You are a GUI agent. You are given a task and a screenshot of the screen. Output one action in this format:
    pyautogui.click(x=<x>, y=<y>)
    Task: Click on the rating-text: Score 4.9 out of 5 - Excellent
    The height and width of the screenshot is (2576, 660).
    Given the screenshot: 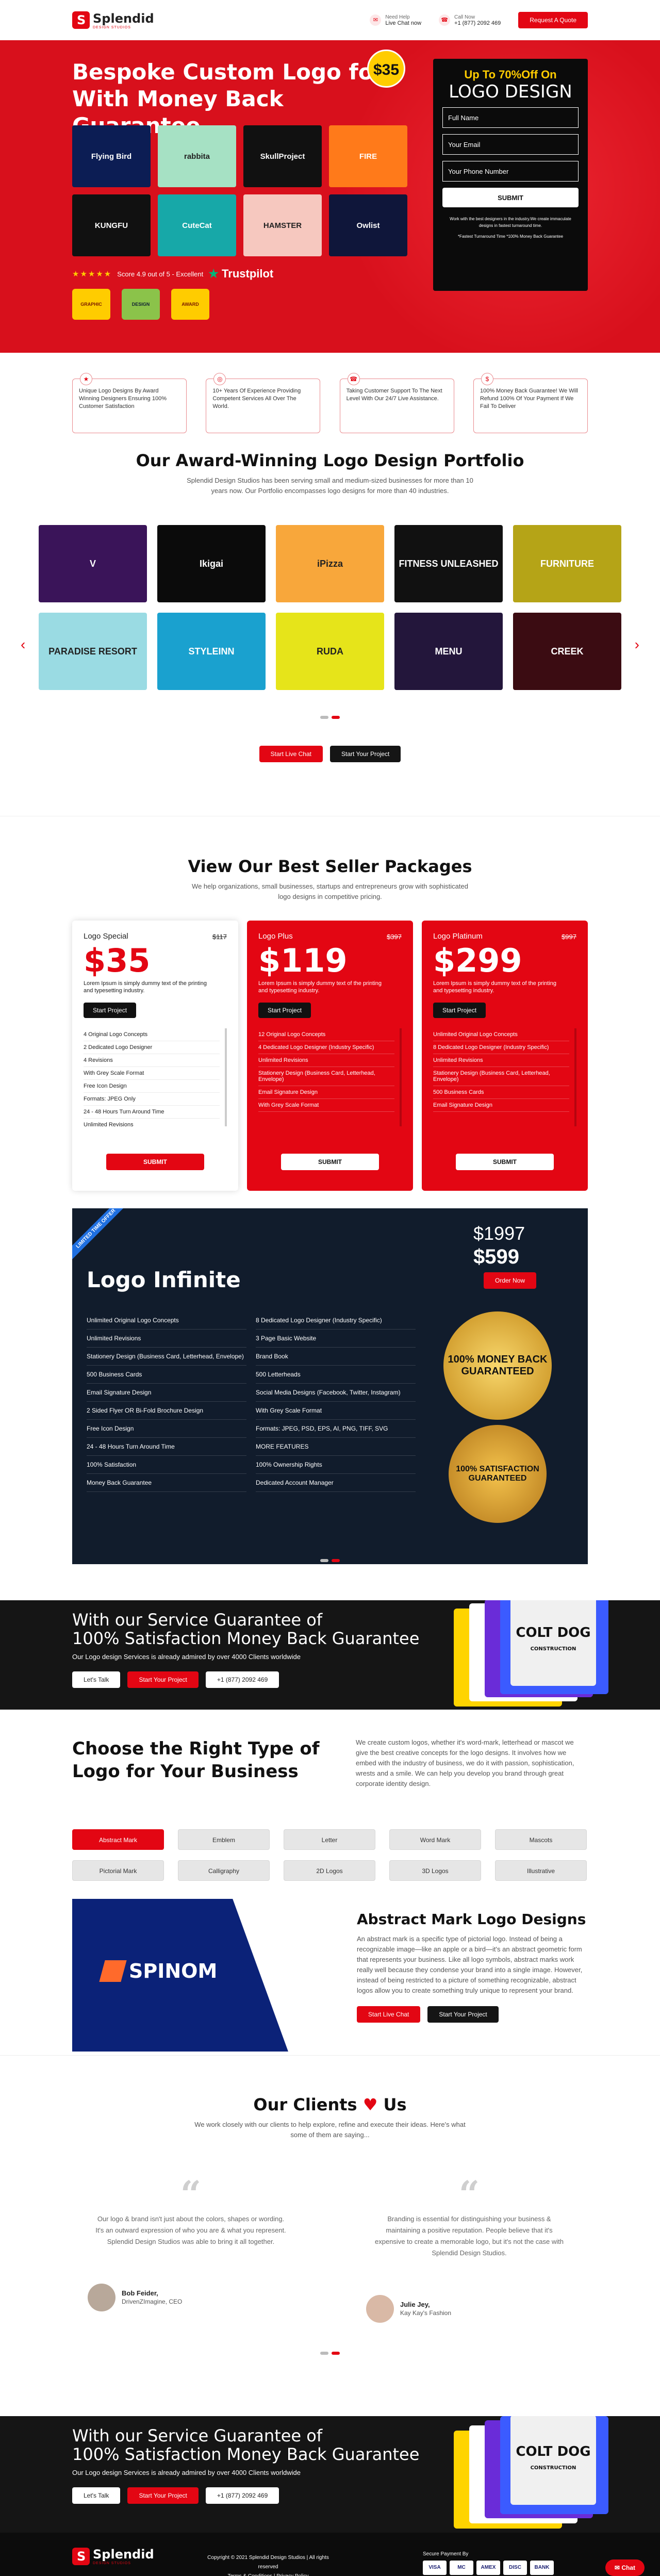 What is the action you would take?
    pyautogui.click(x=161, y=274)
    